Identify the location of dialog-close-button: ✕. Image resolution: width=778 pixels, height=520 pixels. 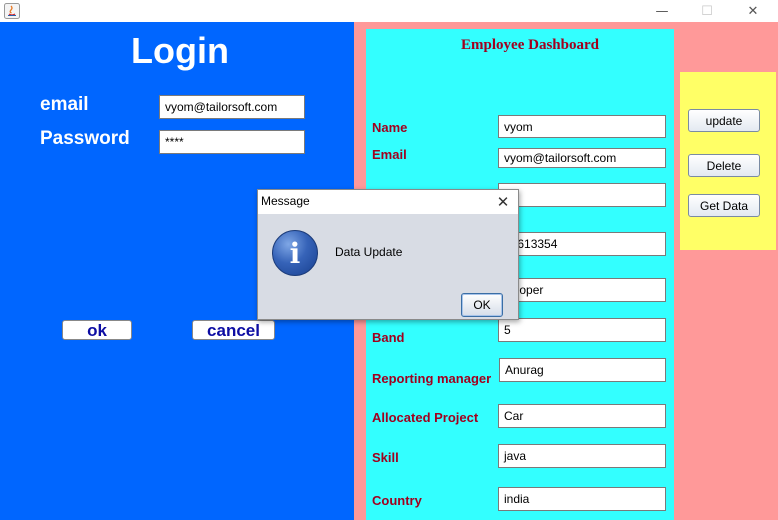
(503, 202).